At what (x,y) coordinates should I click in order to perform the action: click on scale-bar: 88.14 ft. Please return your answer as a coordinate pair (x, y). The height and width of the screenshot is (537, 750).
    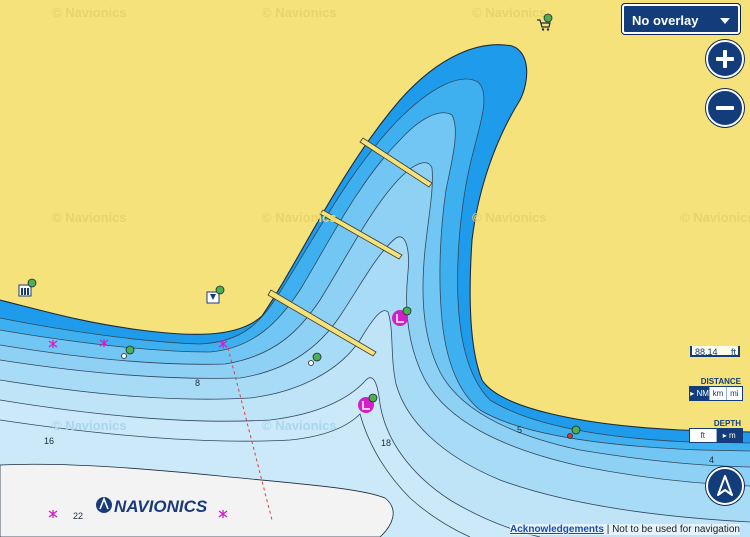
    Looking at the image, I should click on (715, 352).